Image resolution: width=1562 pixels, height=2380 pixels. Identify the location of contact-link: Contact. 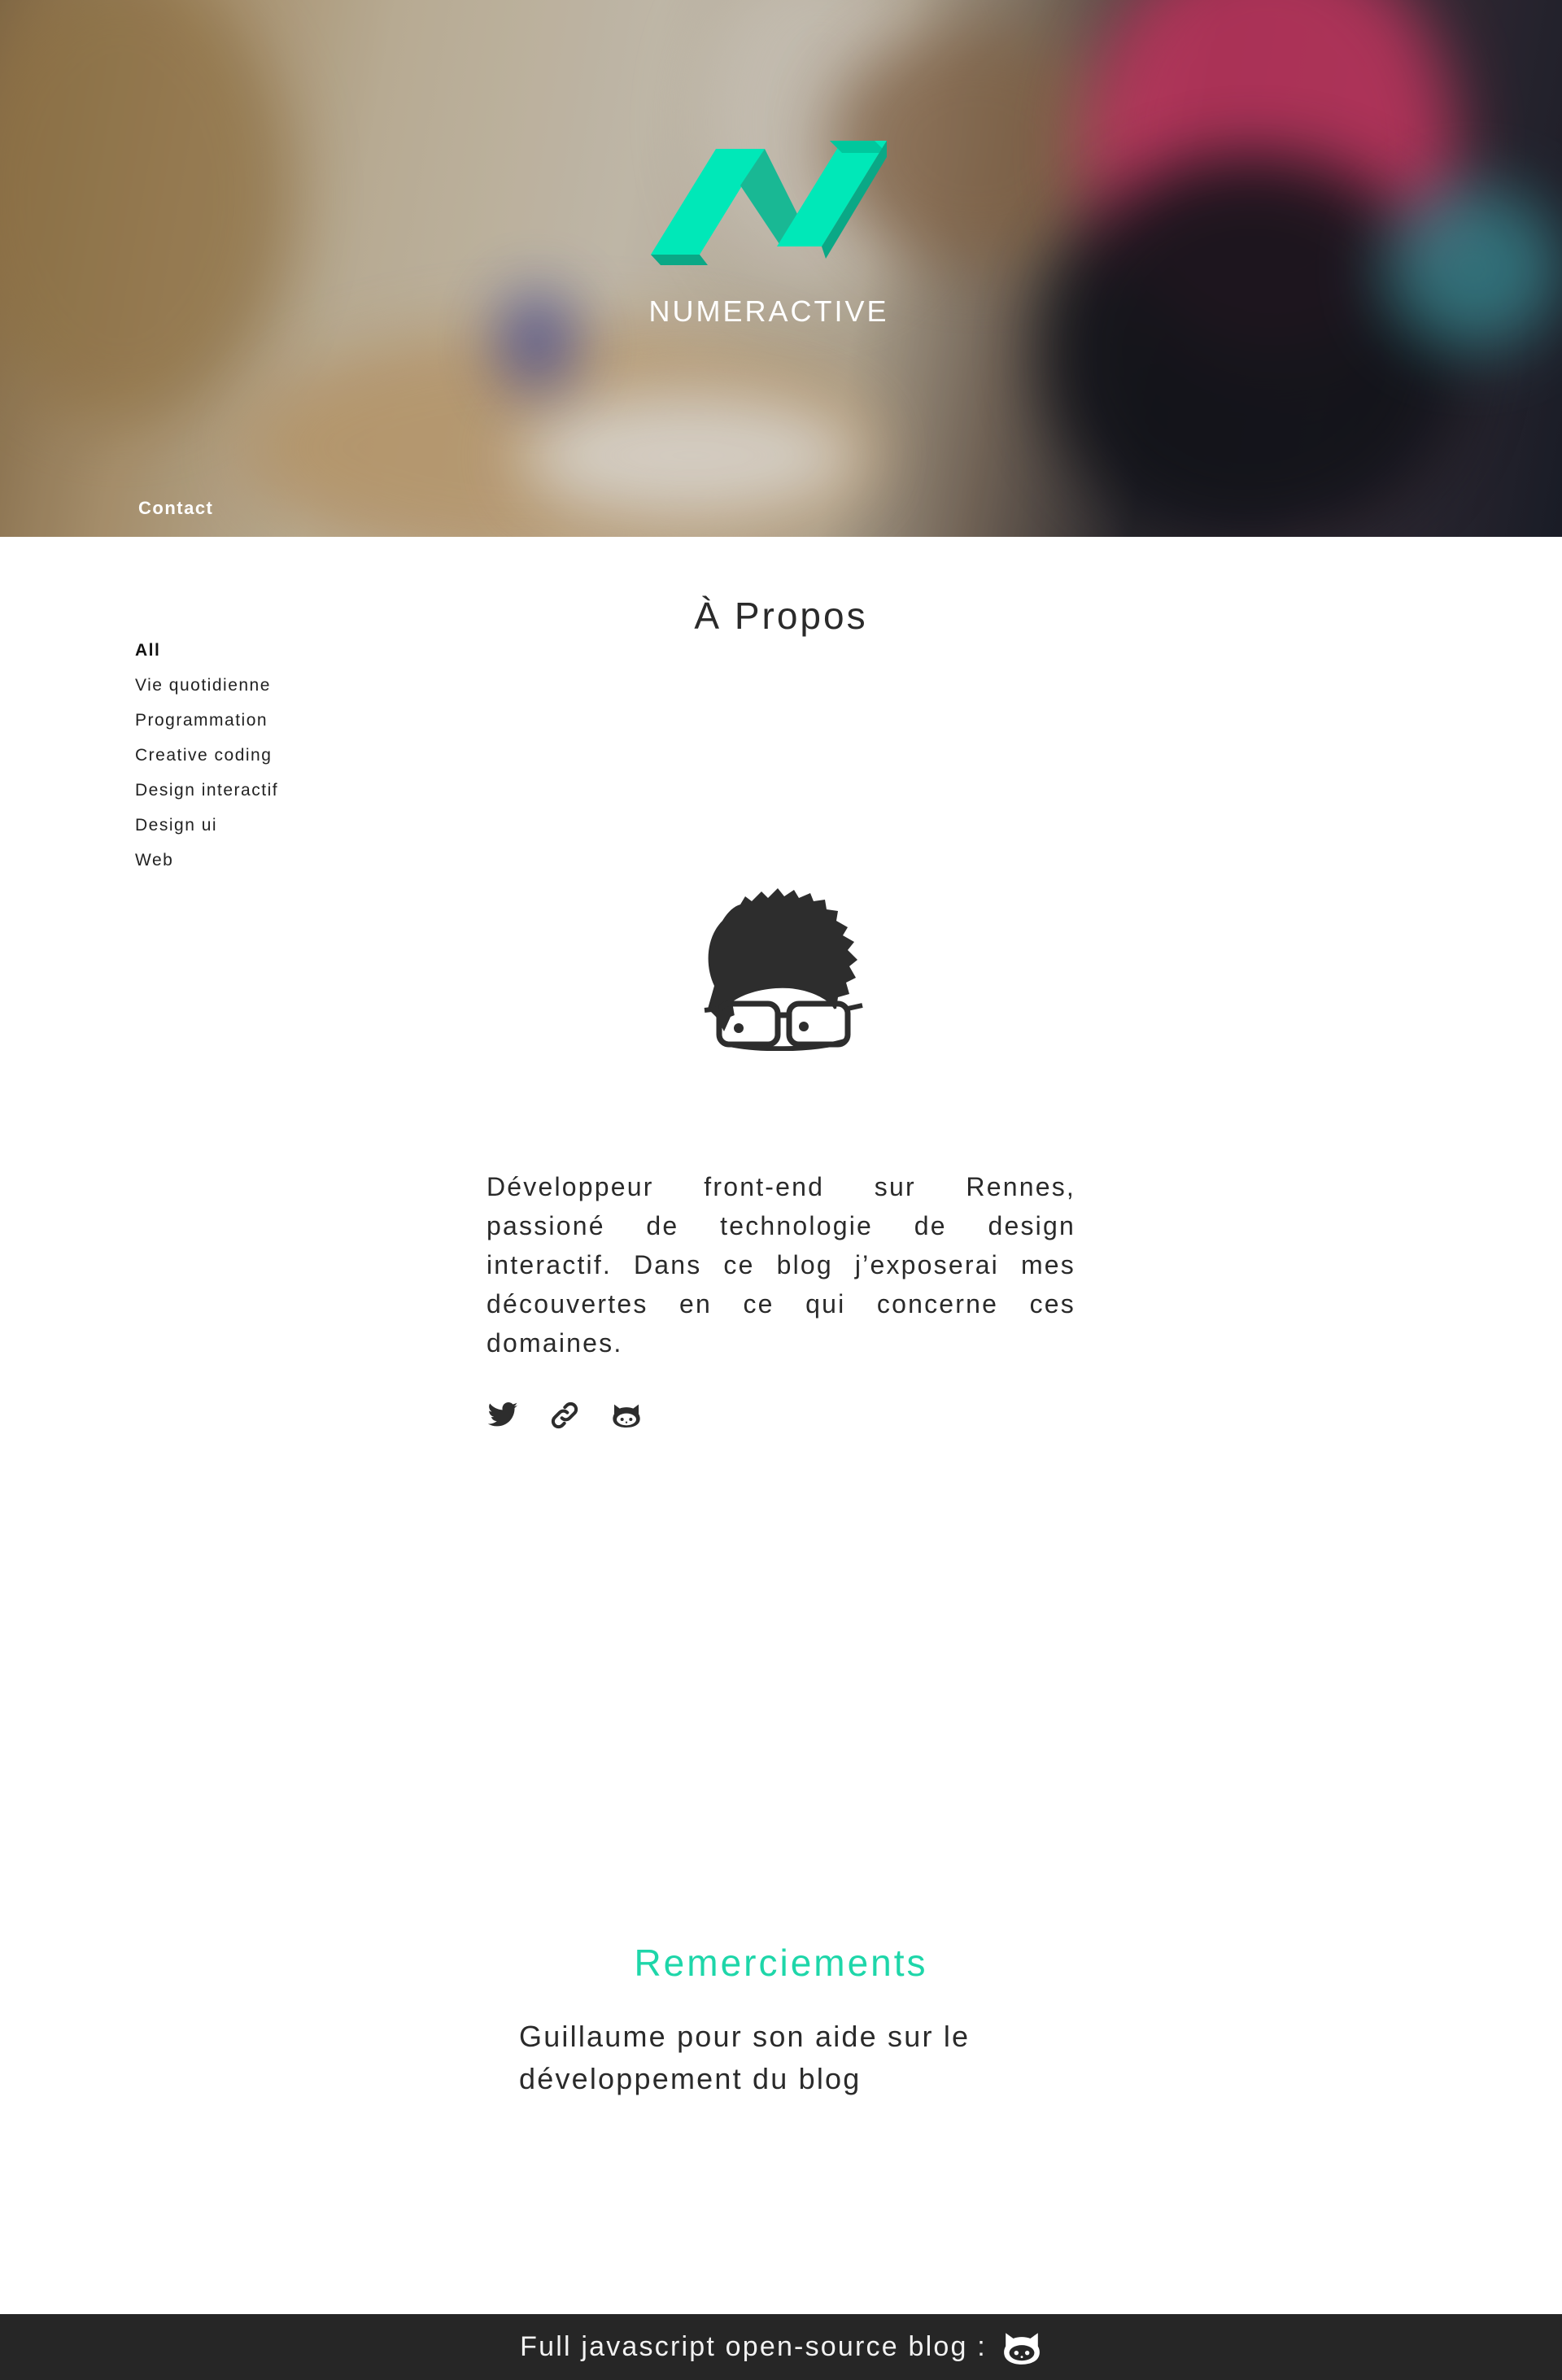
(175, 509).